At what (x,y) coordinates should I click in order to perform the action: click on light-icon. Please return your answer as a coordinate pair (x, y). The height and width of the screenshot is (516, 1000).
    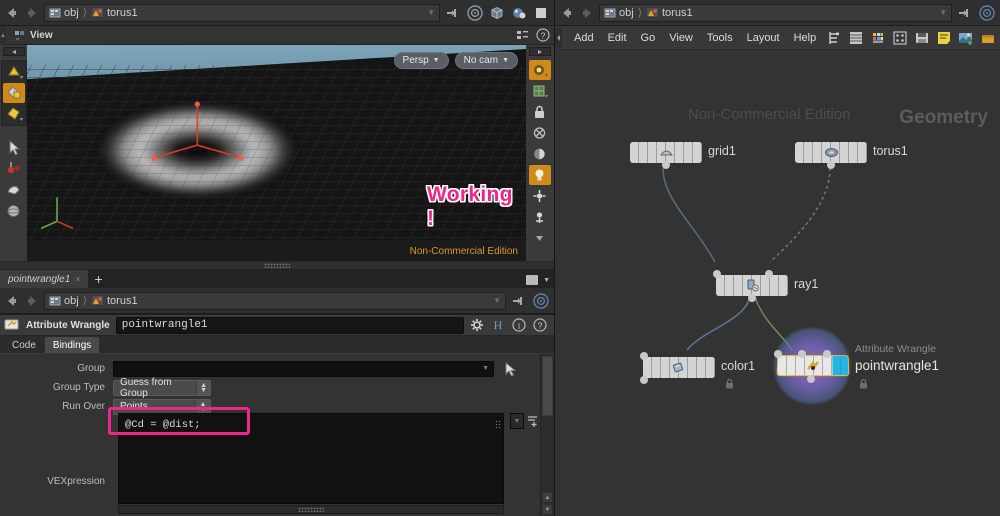
    Looking at the image, I should click on (540, 175).